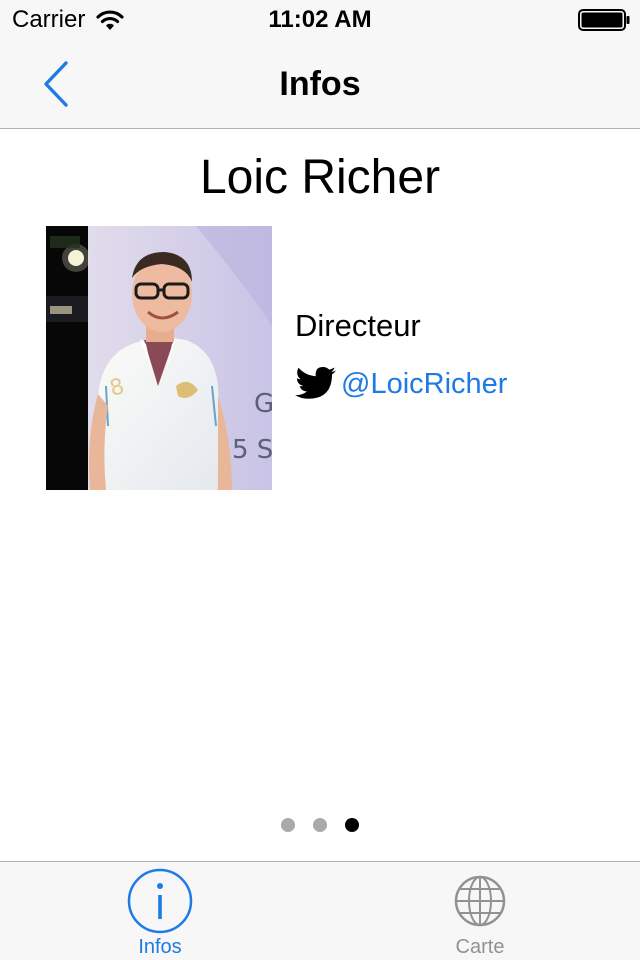 The width and height of the screenshot is (640, 960). What do you see at coordinates (252, 450) in the screenshot?
I see `photo-overlay-text: 5 S` at bounding box center [252, 450].